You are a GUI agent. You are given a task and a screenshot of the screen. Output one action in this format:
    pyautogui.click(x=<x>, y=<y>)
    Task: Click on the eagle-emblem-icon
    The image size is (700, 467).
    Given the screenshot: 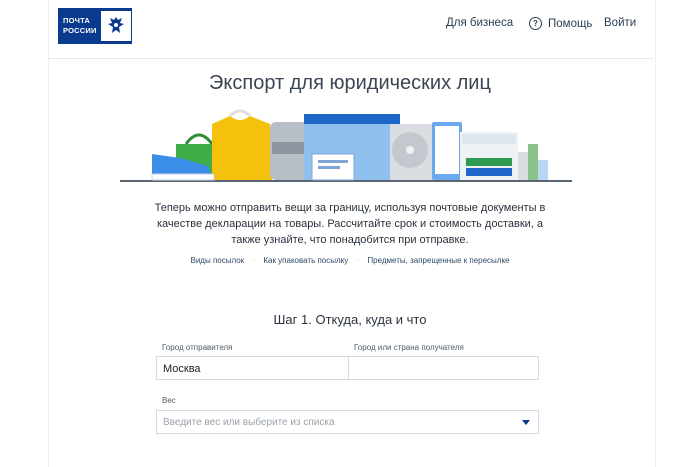 What is the action you would take?
    pyautogui.click(x=116, y=26)
    